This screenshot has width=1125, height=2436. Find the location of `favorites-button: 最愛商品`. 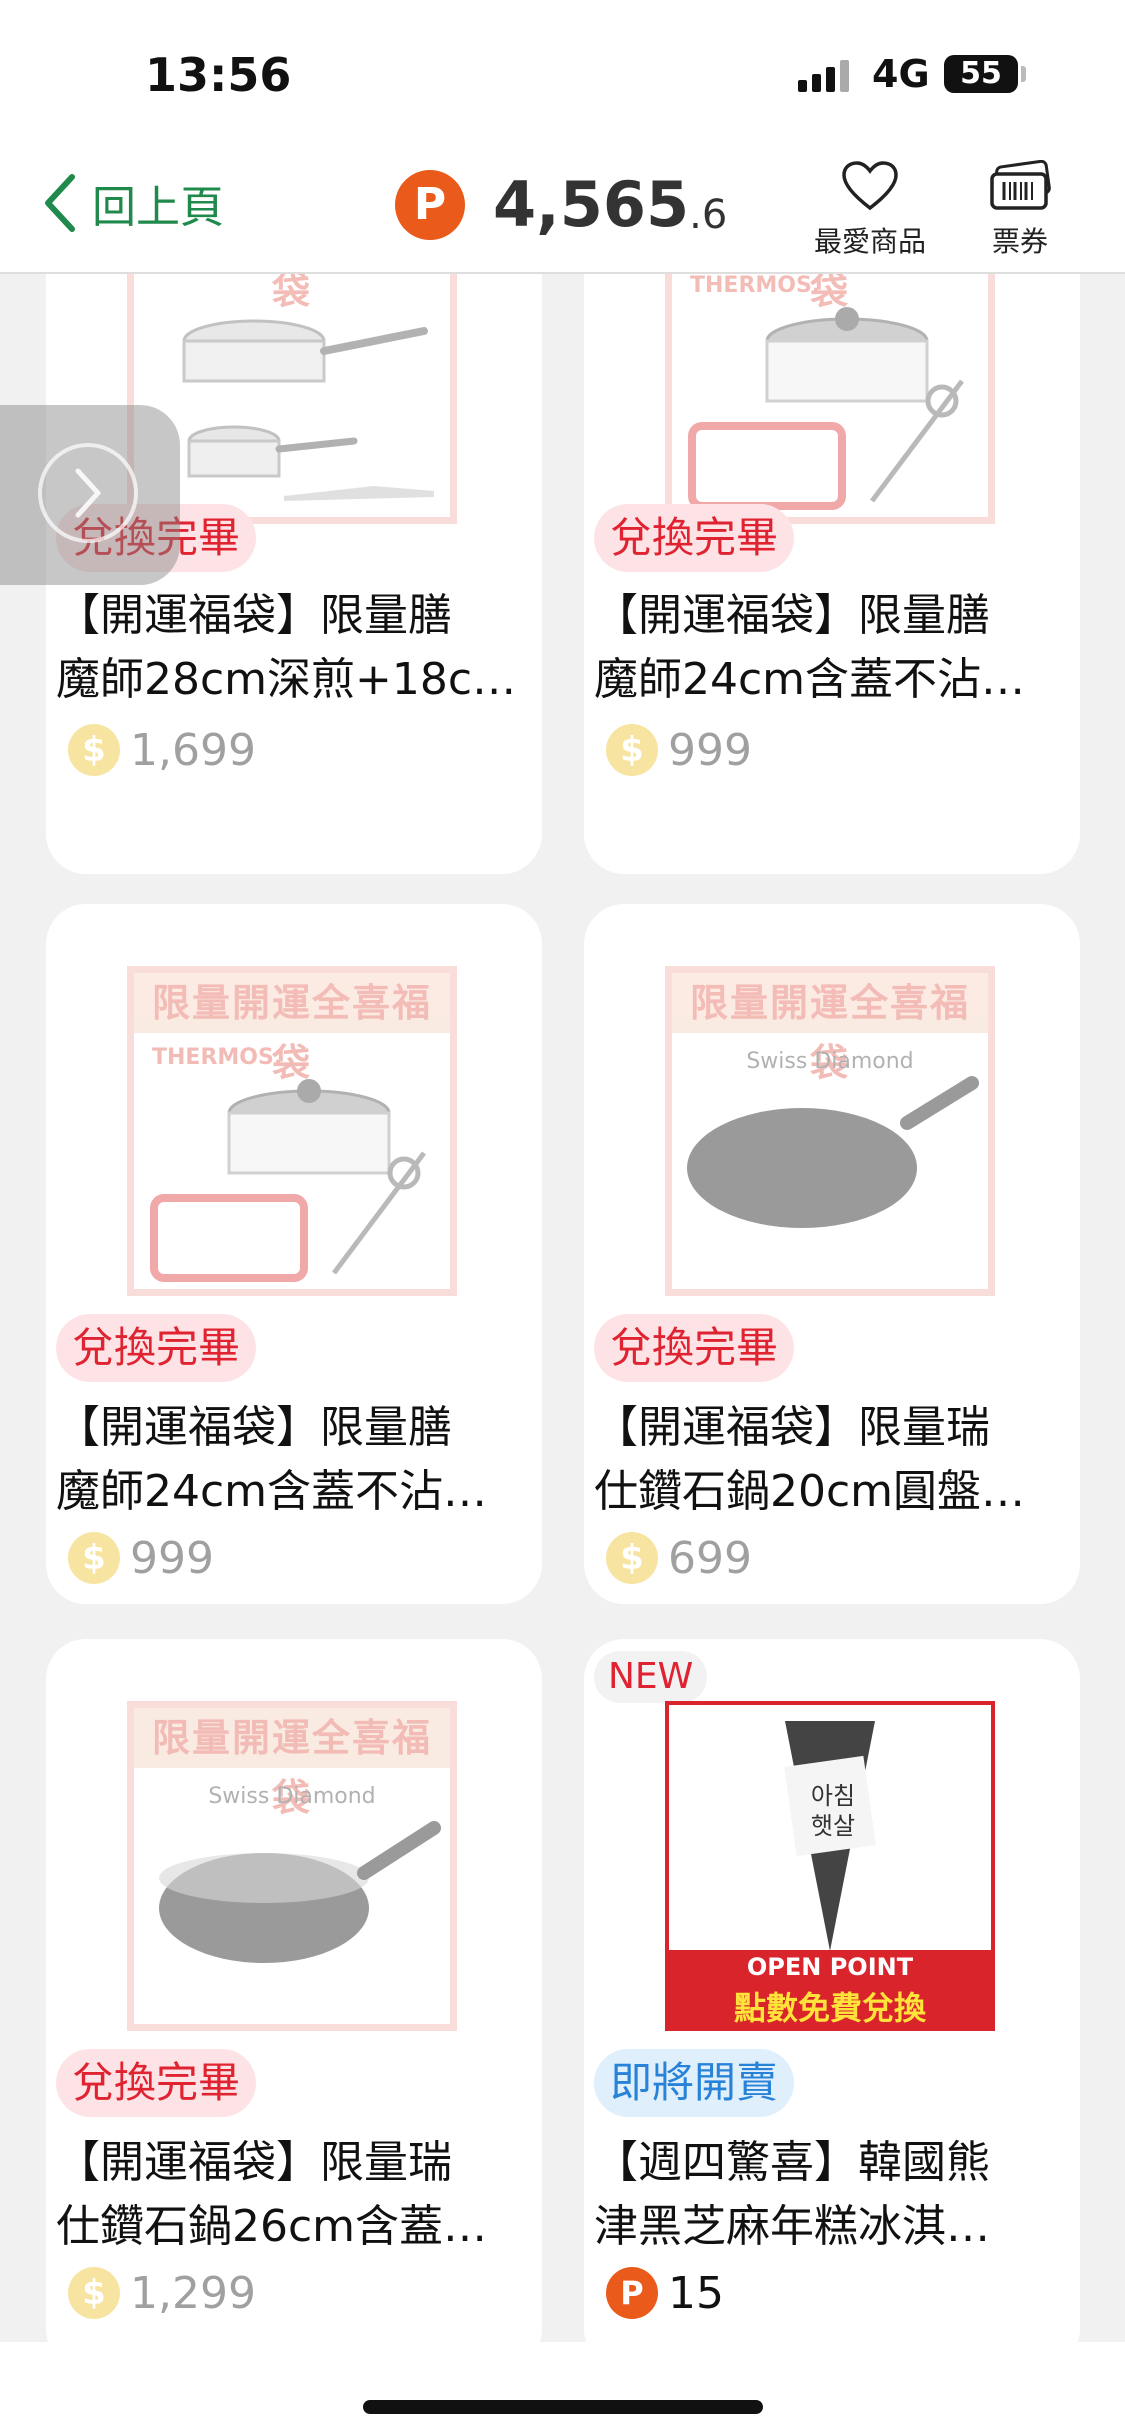

favorites-button: 最愛商品 is located at coordinates (870, 210).